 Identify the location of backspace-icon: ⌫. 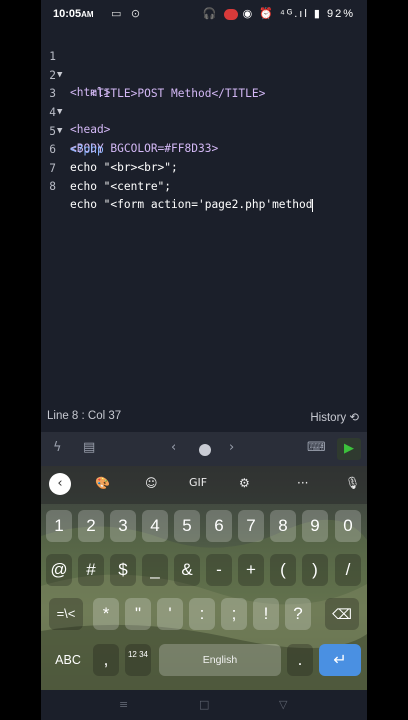
(342, 614).